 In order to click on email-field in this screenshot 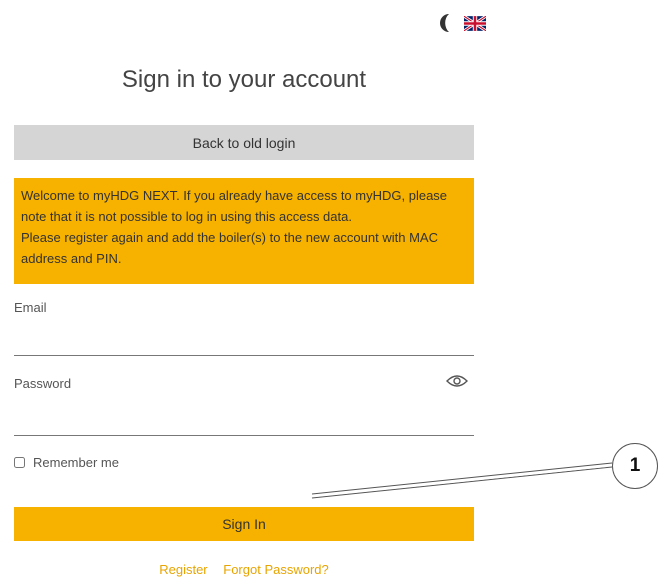, I will do `click(231, 341)`.